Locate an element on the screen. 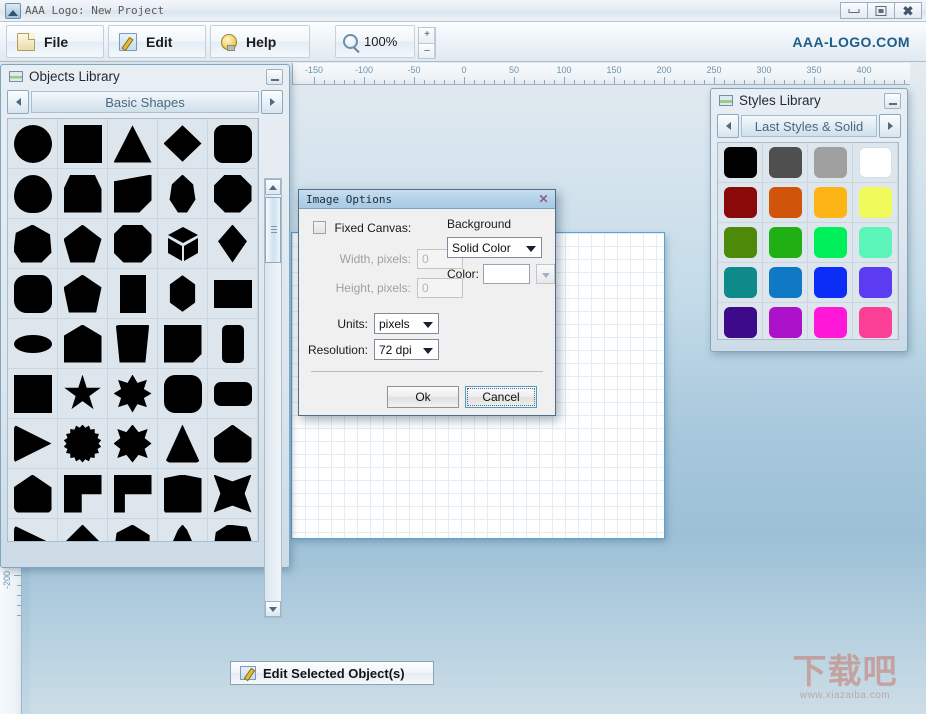 Image resolution: width=926 pixels, height=714 pixels. edit-selected-objects-button: Edit Selected Object(s) is located at coordinates (332, 673).